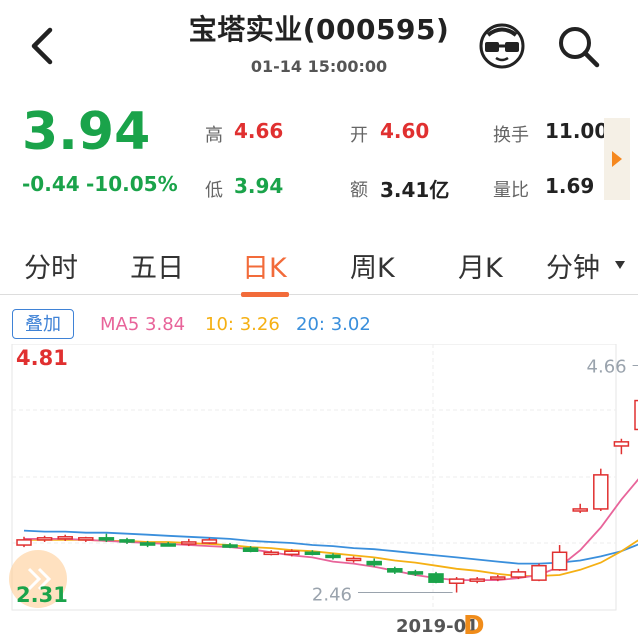 Image resolution: width=638 pixels, height=640 pixels. Describe the element at coordinates (132, 184) in the screenshot. I see `price-change-percent: -10.05%` at that location.